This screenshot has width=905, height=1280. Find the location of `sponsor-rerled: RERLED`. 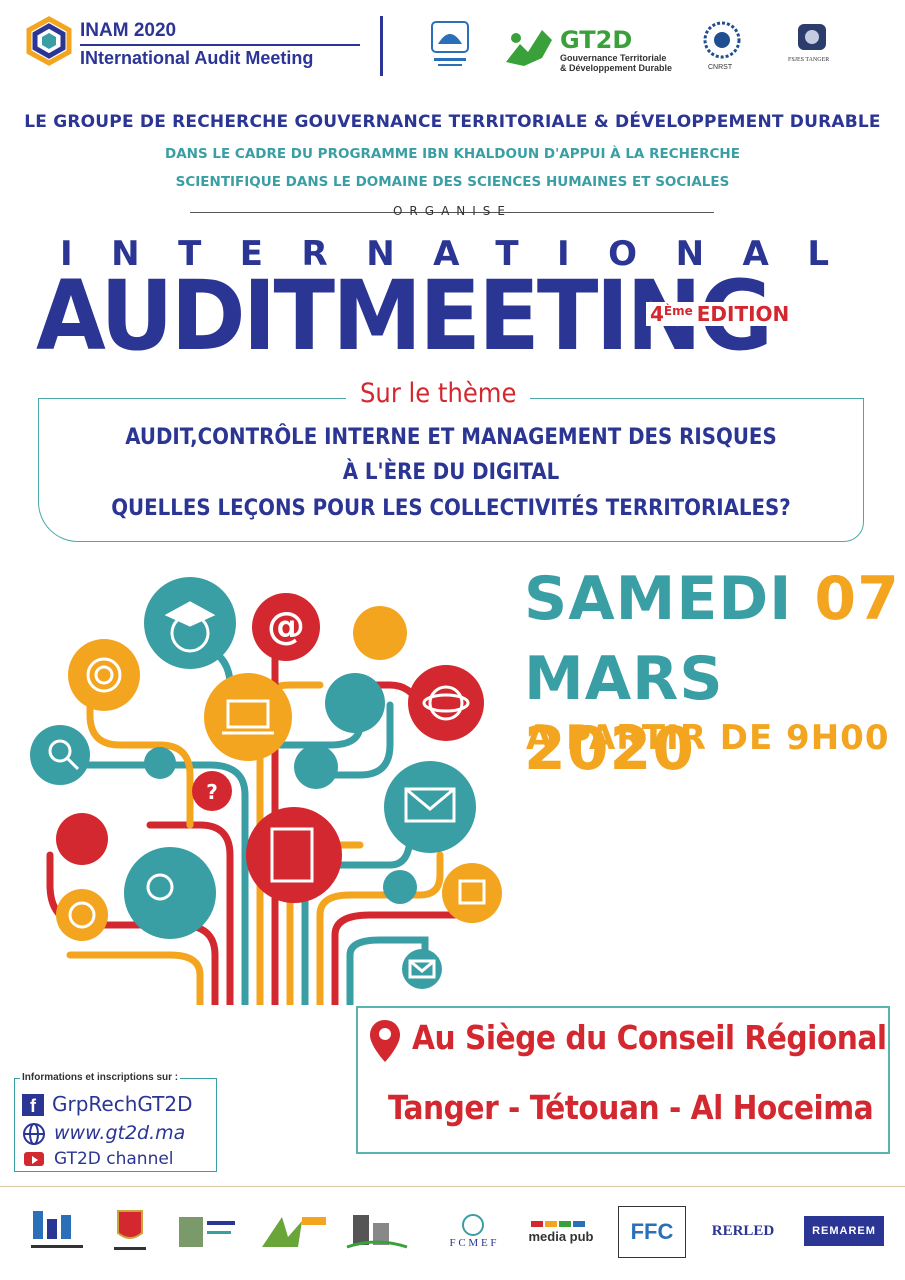

sponsor-rerled: RERLED is located at coordinates (743, 1231).